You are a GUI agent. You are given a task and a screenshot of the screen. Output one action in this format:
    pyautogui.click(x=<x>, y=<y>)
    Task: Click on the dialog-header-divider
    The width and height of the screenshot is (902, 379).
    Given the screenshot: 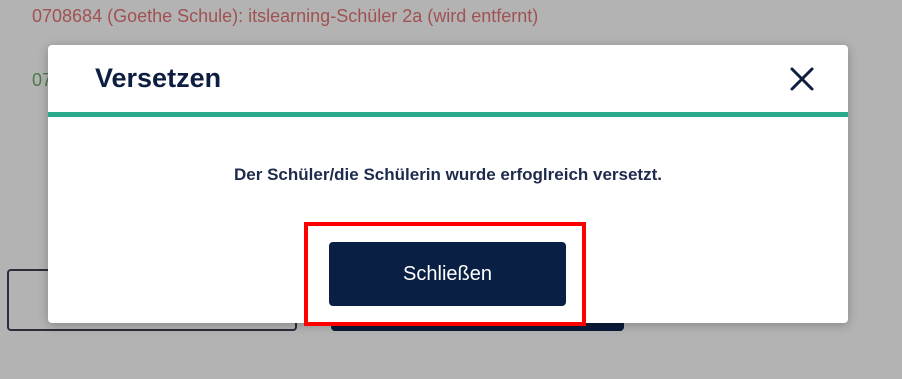 What is the action you would take?
    pyautogui.click(x=448, y=114)
    